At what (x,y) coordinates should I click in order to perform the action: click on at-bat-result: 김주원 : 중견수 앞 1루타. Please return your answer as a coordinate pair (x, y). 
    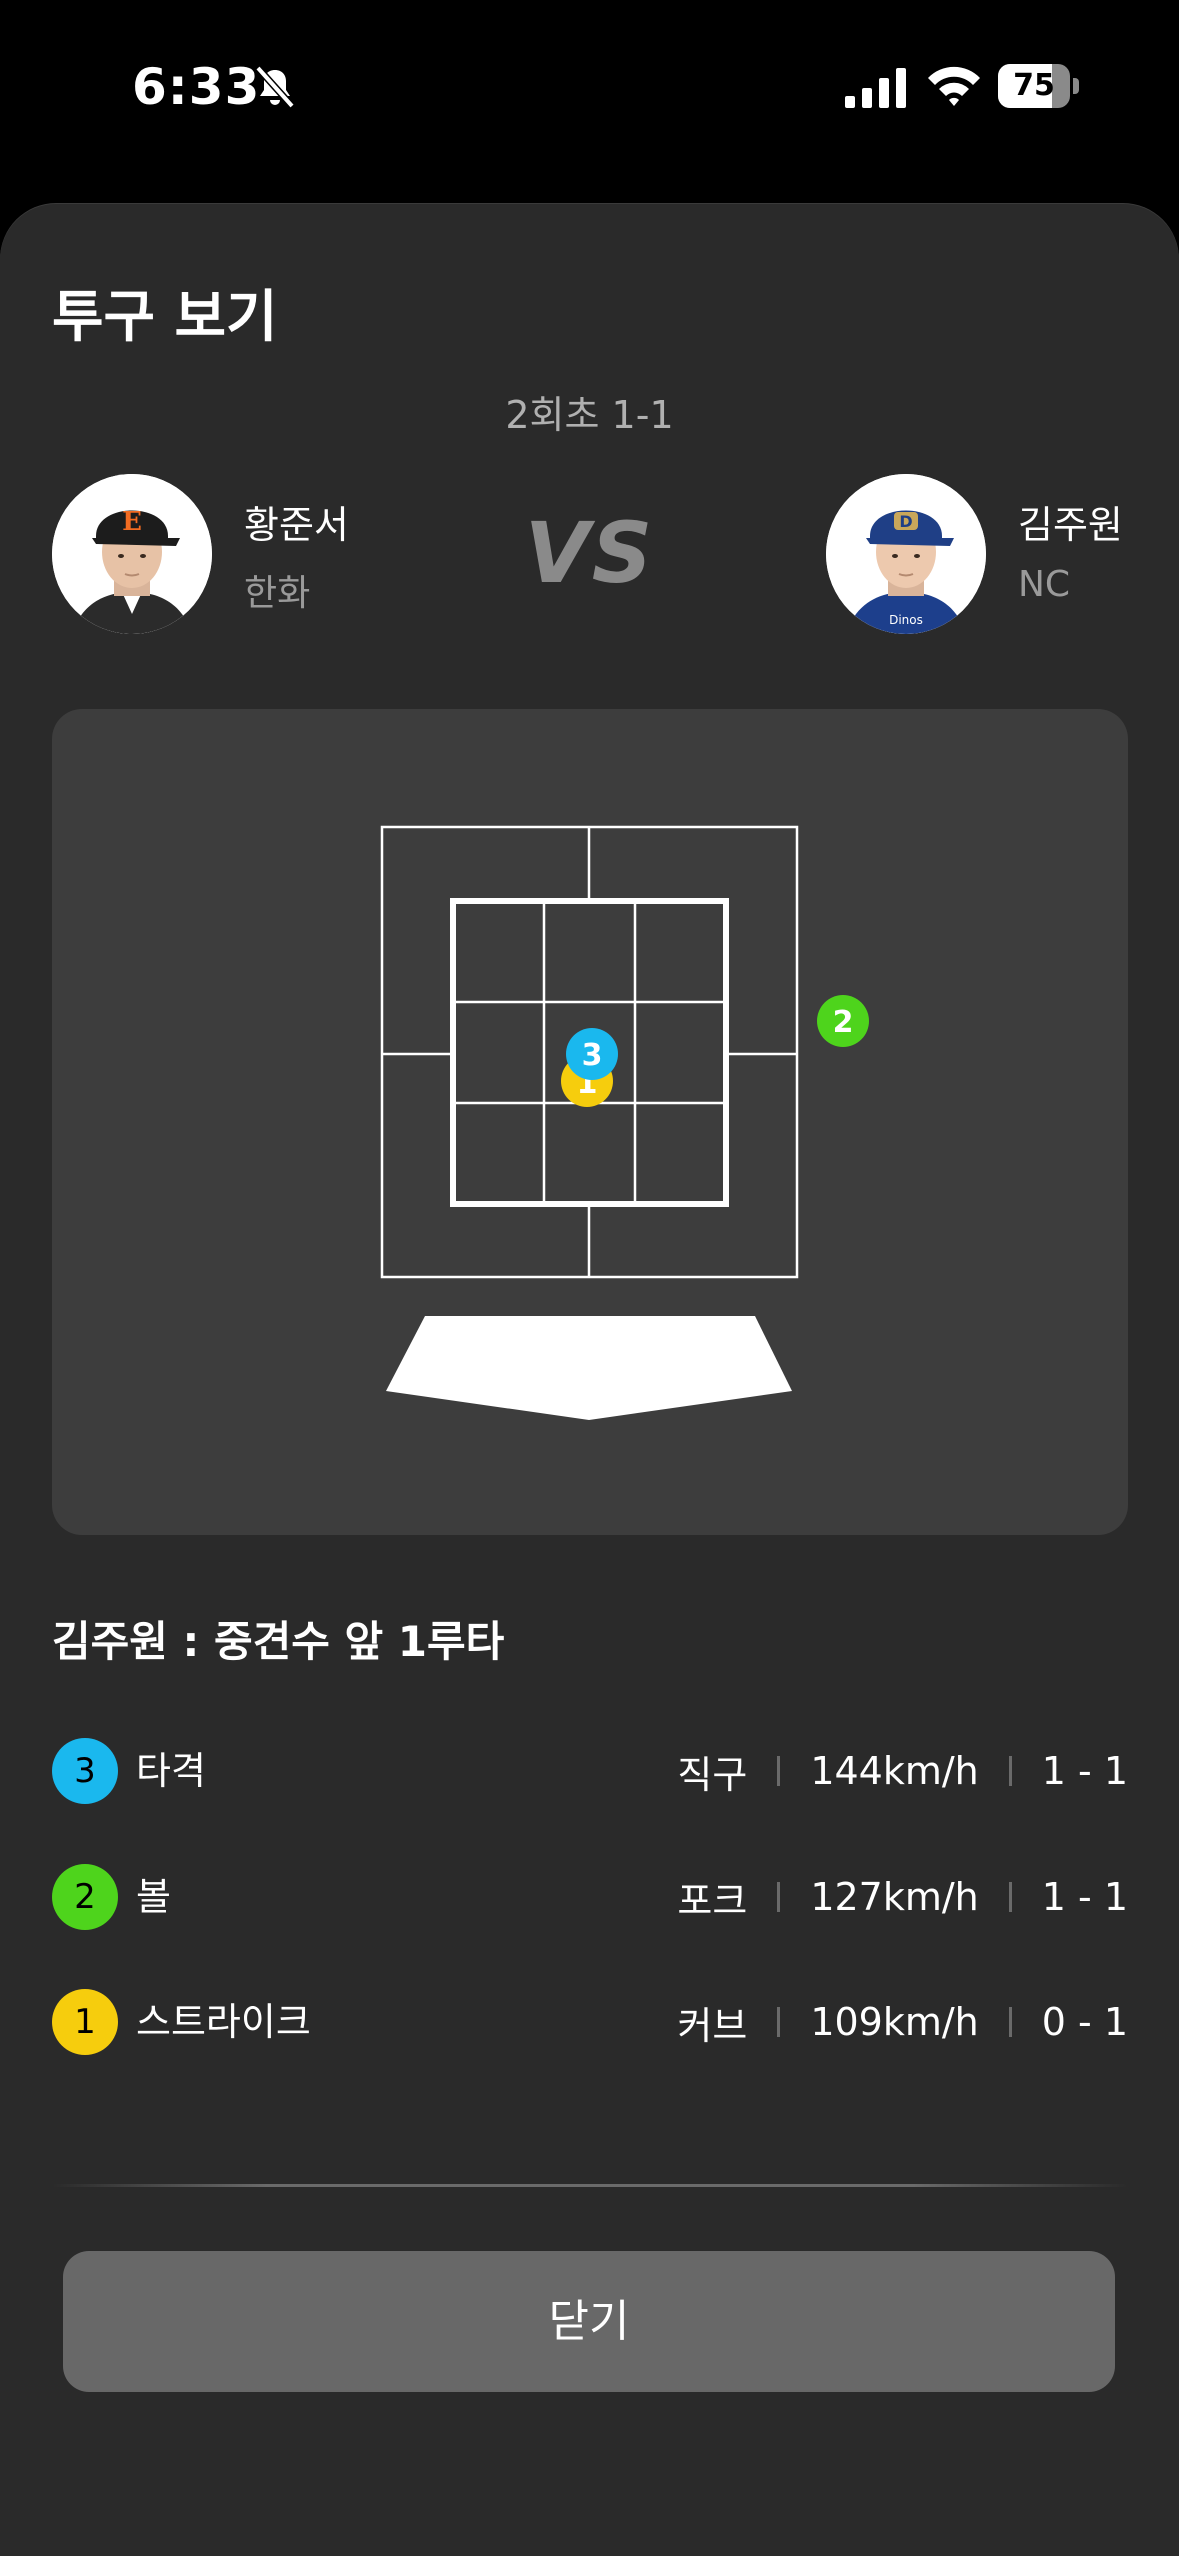
    Looking at the image, I should click on (278, 1641).